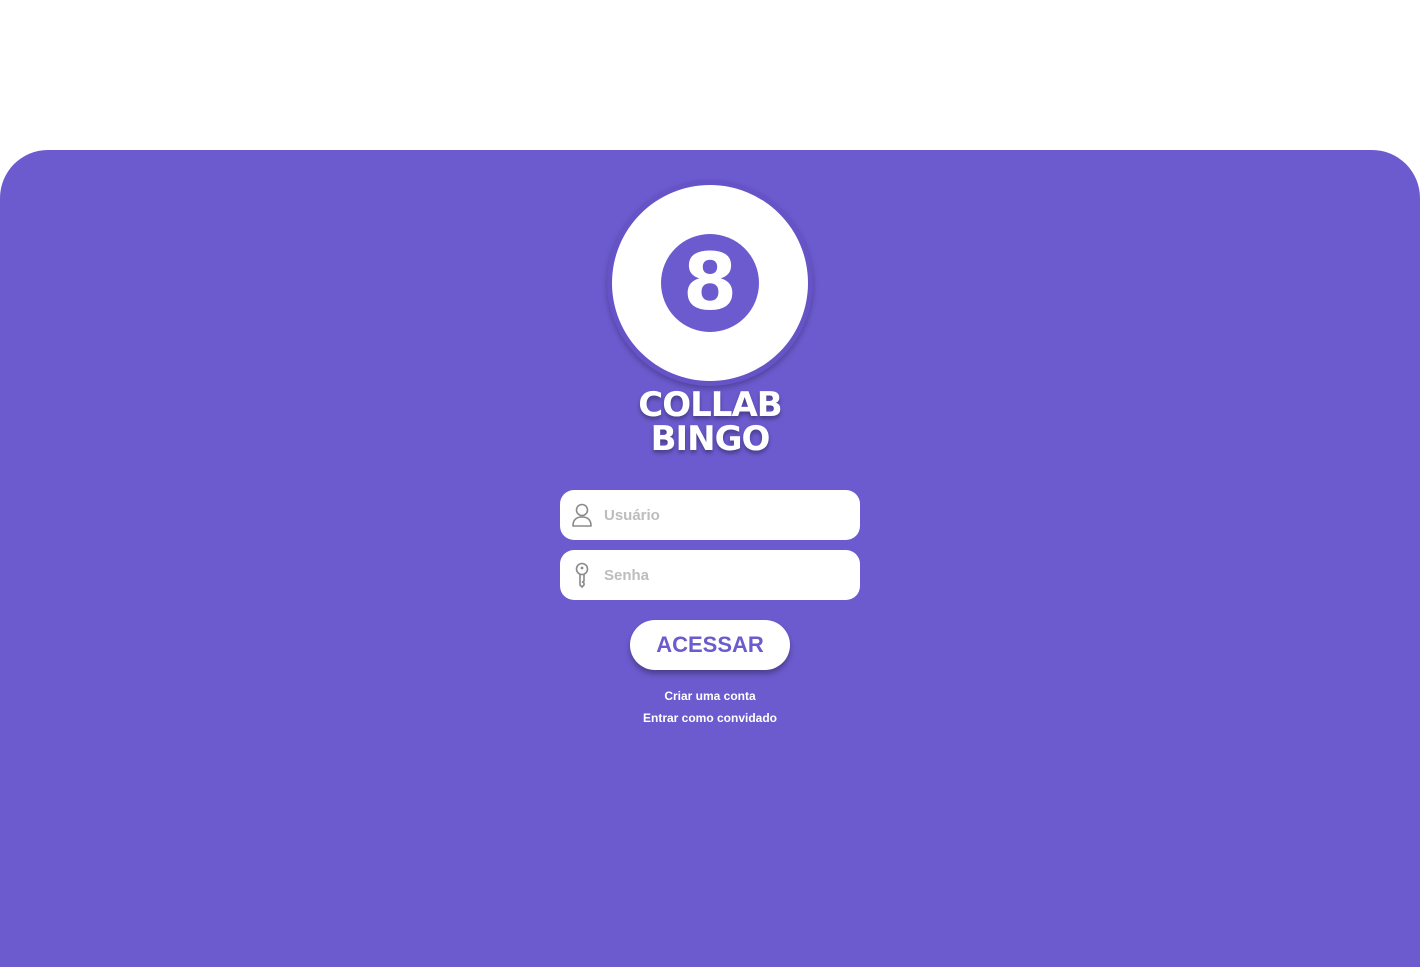  I want to click on password-input, so click(724, 575).